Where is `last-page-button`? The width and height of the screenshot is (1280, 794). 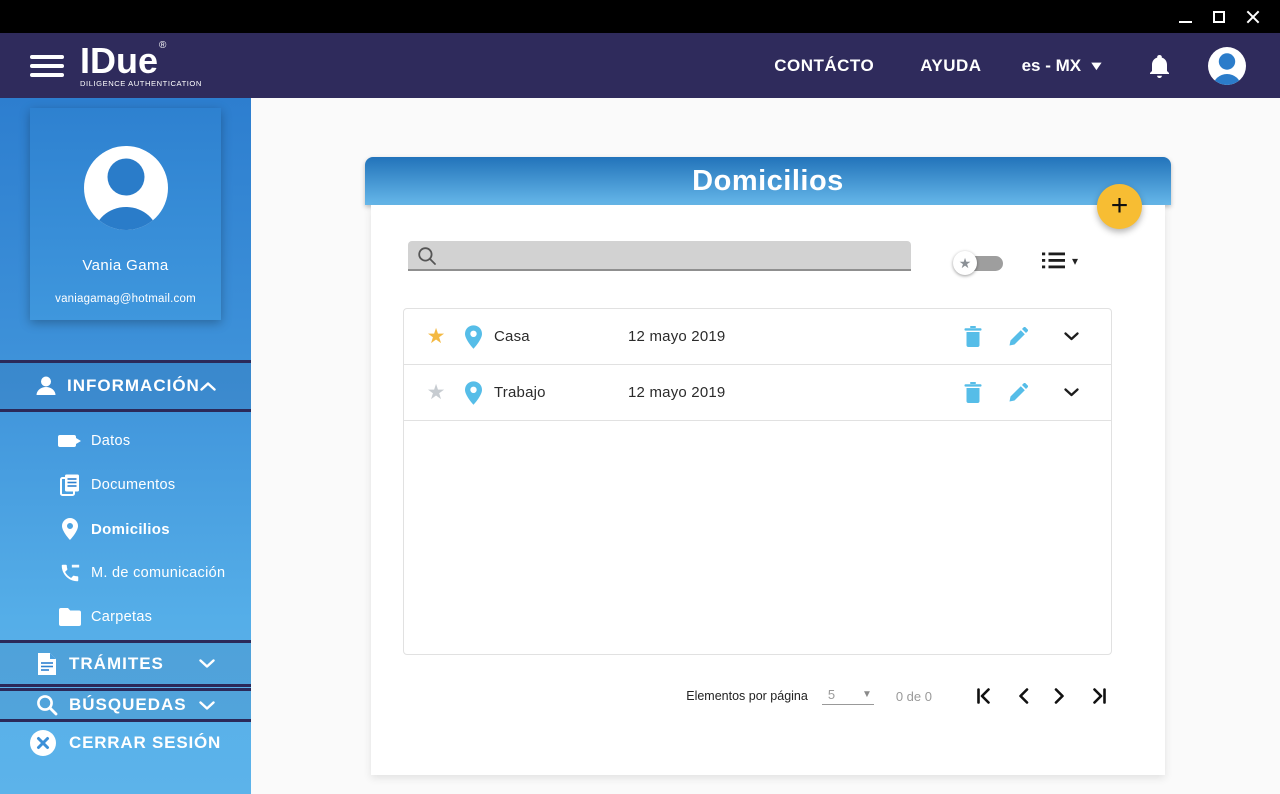
last-page-button is located at coordinates (1099, 696).